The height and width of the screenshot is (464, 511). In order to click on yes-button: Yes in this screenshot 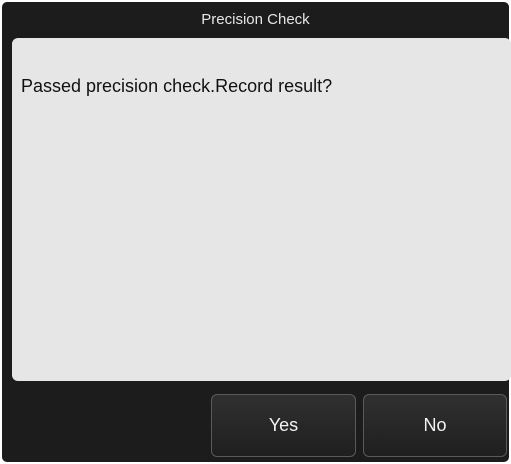, I will do `click(283, 425)`.